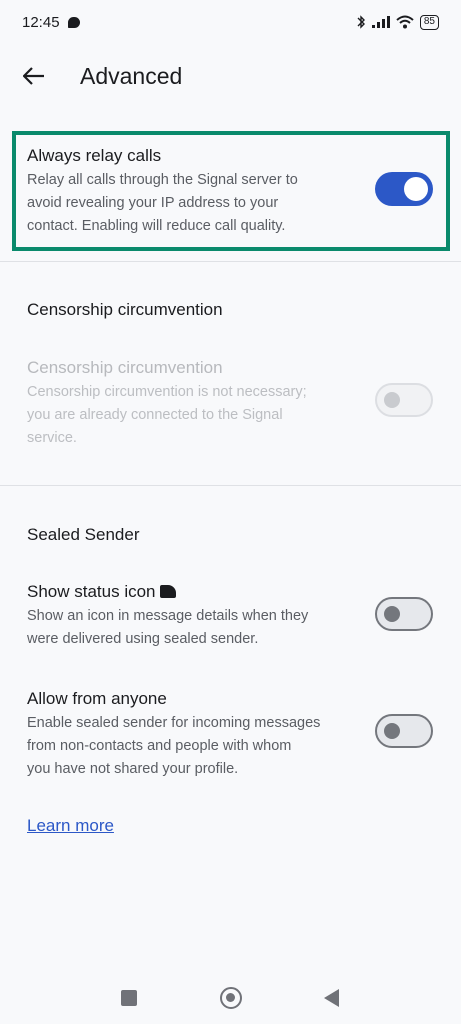 Image resolution: width=461 pixels, height=1024 pixels. What do you see at coordinates (131, 75) in the screenshot?
I see `page-title: Advanced` at bounding box center [131, 75].